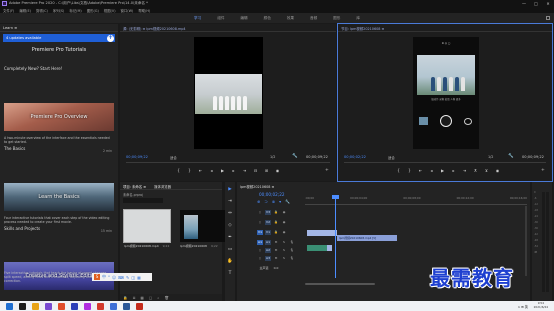 The image size is (554, 311). I want to click on workspace-learning: 学习, so click(197, 18).